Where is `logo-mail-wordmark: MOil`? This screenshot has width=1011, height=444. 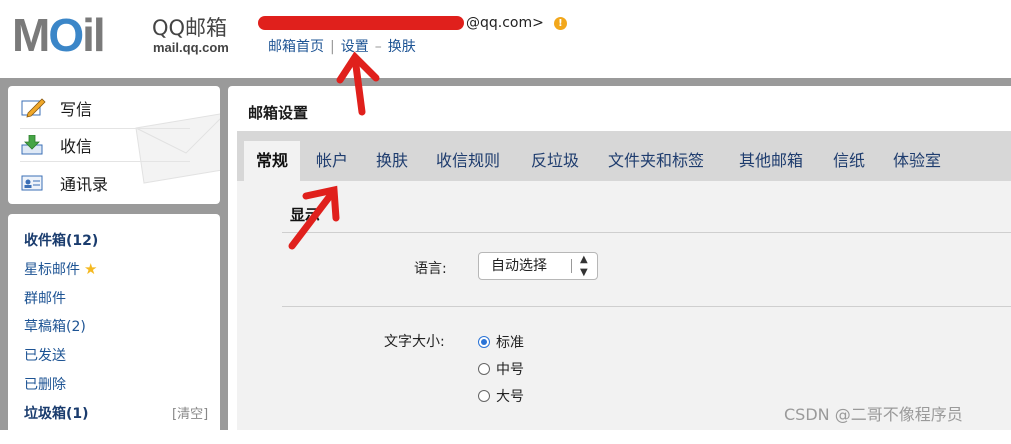 logo-mail-wordmark: MOil is located at coordinates (59, 35).